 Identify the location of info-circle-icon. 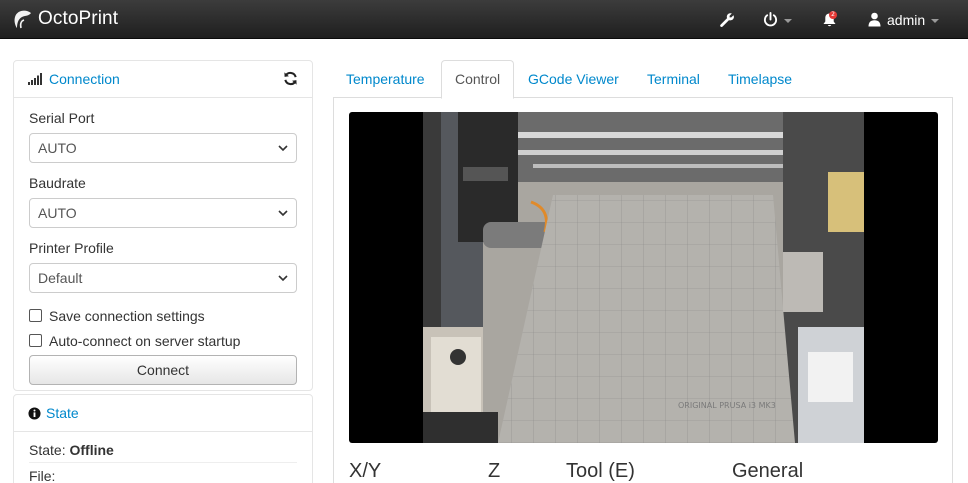
(34, 413).